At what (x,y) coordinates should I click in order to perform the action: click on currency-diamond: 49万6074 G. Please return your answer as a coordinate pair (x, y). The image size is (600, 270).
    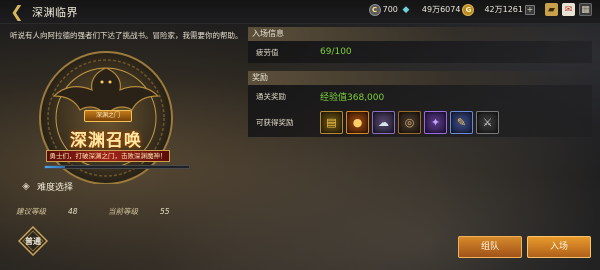
    Looking at the image, I should click on (448, 9).